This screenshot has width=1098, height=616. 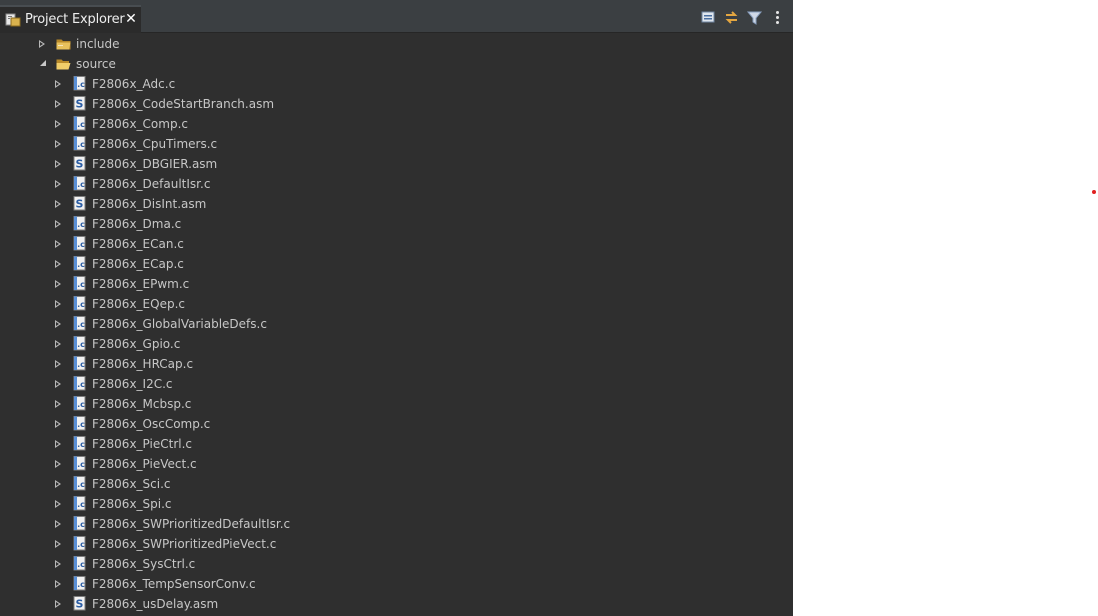 What do you see at coordinates (396, 364) in the screenshot?
I see `tree-item-file: .c F2806x_HRCap.c` at bounding box center [396, 364].